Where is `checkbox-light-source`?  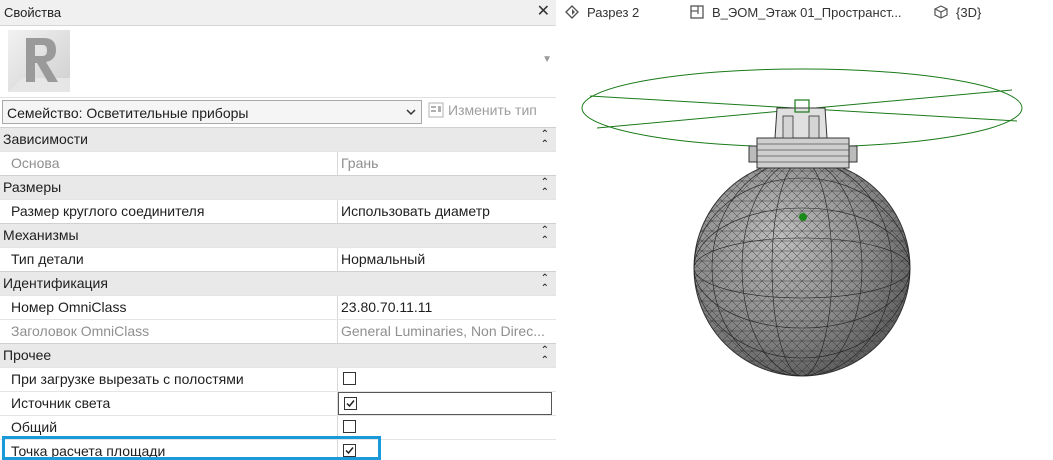
checkbox-light-source is located at coordinates (350, 403).